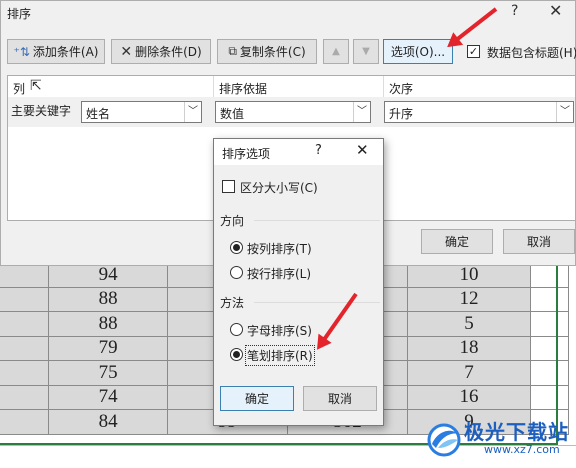  Describe the element at coordinates (457, 241) in the screenshot. I see `sort-ok-button: 确定` at that location.